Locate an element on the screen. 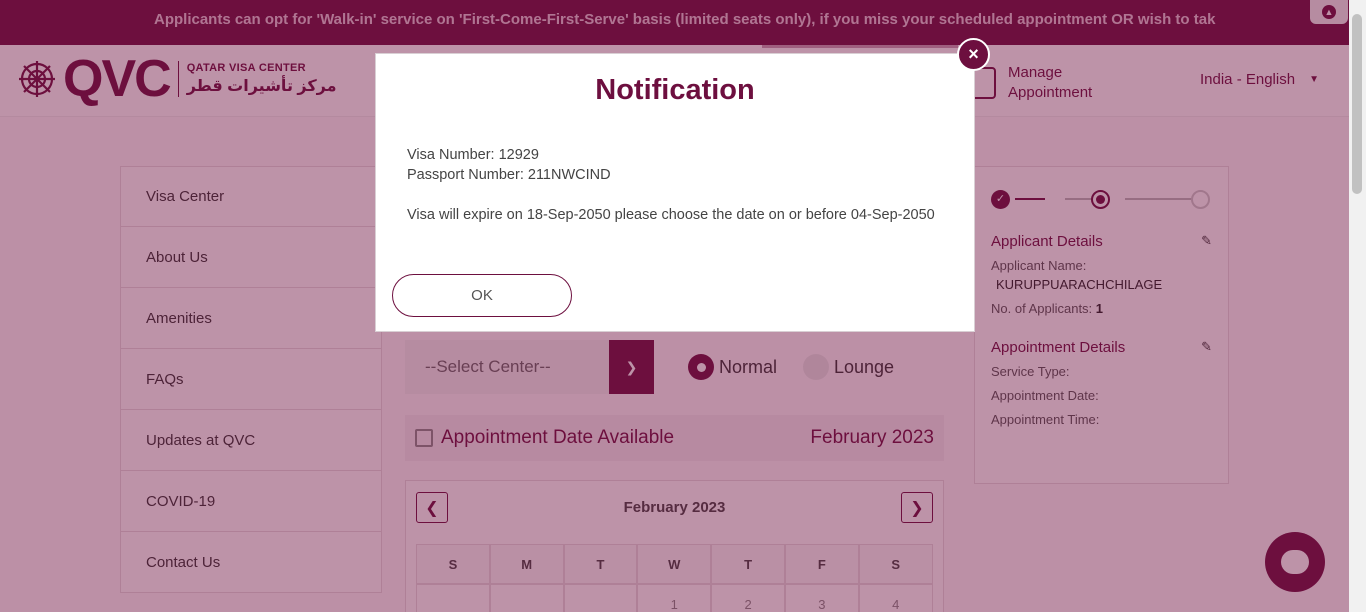 This screenshot has width=1366, height=612. scrollbar-thumb is located at coordinates (1357, 104).